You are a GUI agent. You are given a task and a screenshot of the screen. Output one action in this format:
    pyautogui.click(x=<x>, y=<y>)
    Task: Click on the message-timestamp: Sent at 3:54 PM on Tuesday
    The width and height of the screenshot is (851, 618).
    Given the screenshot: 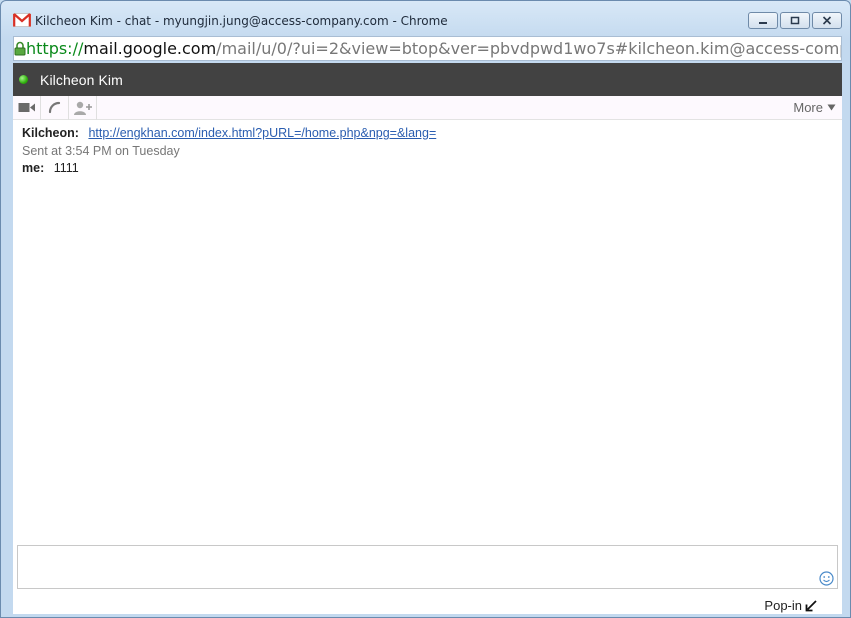 What is the action you would take?
    pyautogui.click(x=101, y=150)
    